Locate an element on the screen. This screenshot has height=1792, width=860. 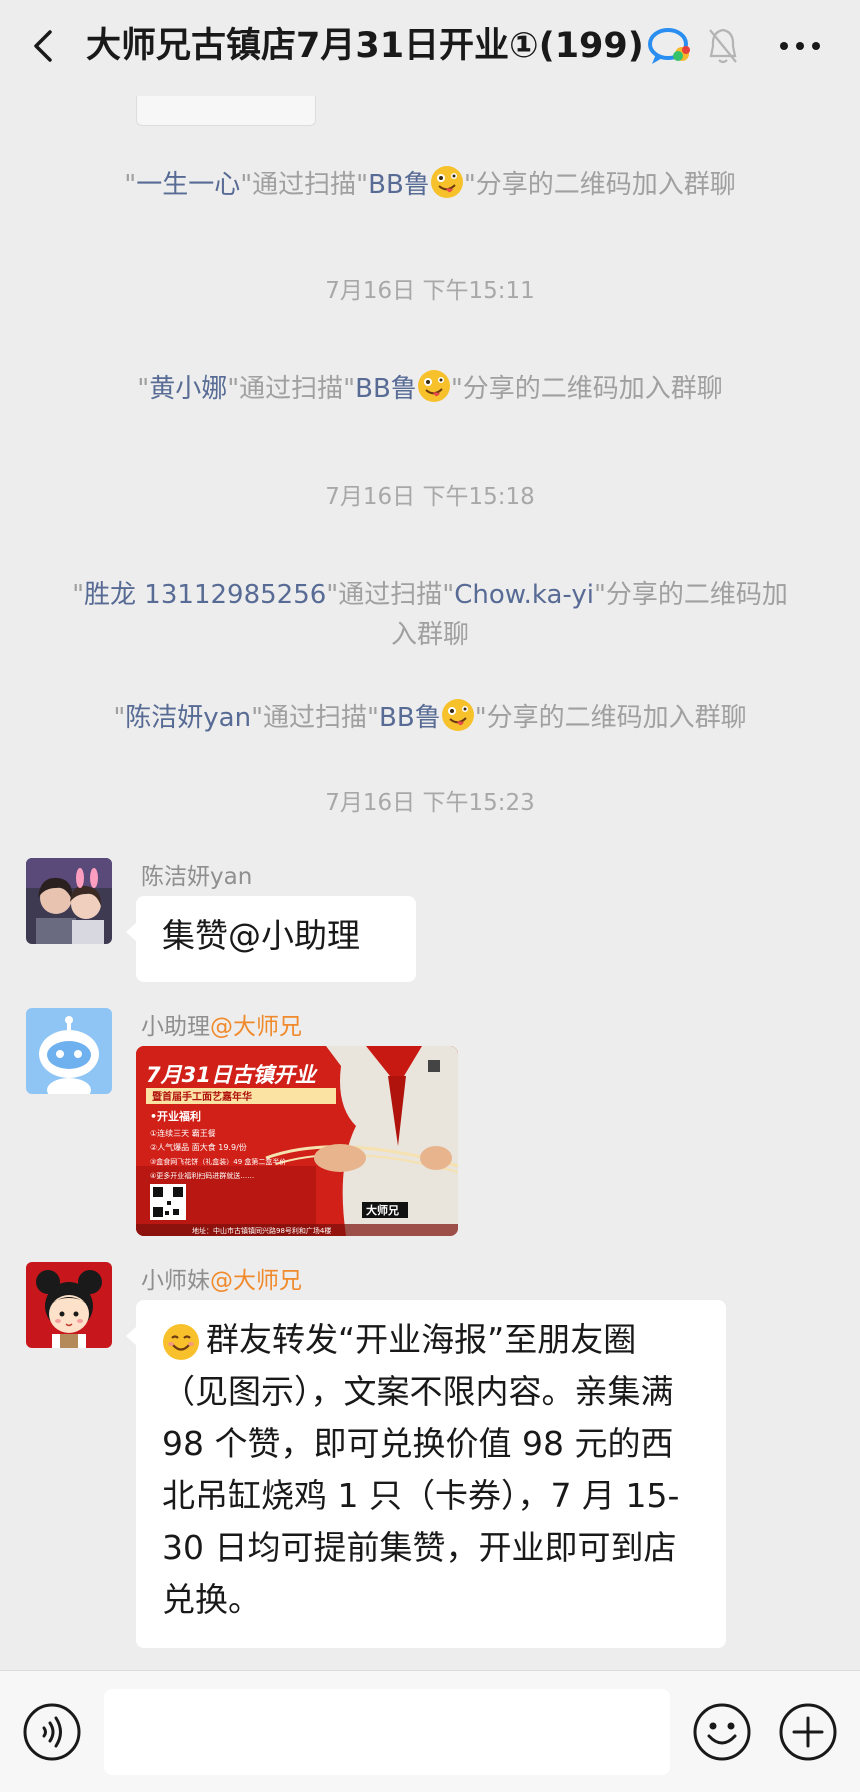
robot-avatar-icon is located at coordinates (69, 1051).